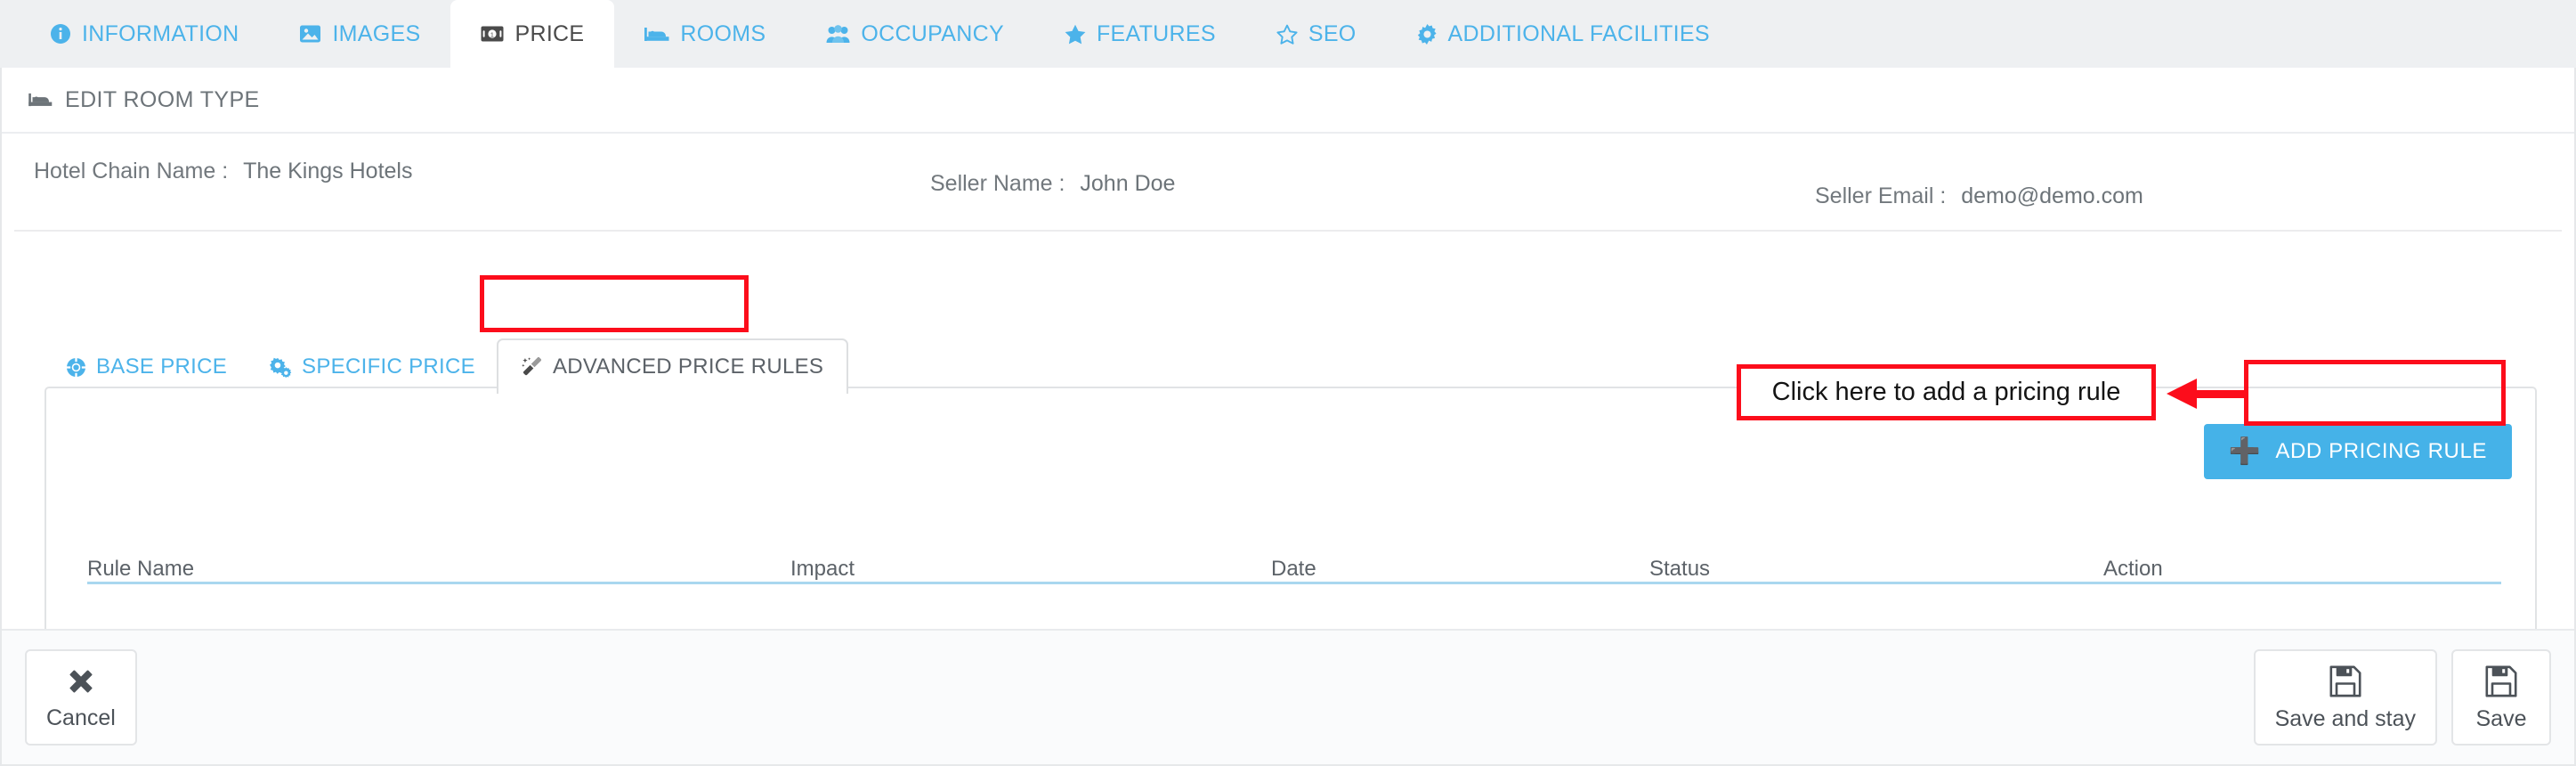 The height and width of the screenshot is (766, 2576). I want to click on tab-information: INFORMATION, so click(144, 34).